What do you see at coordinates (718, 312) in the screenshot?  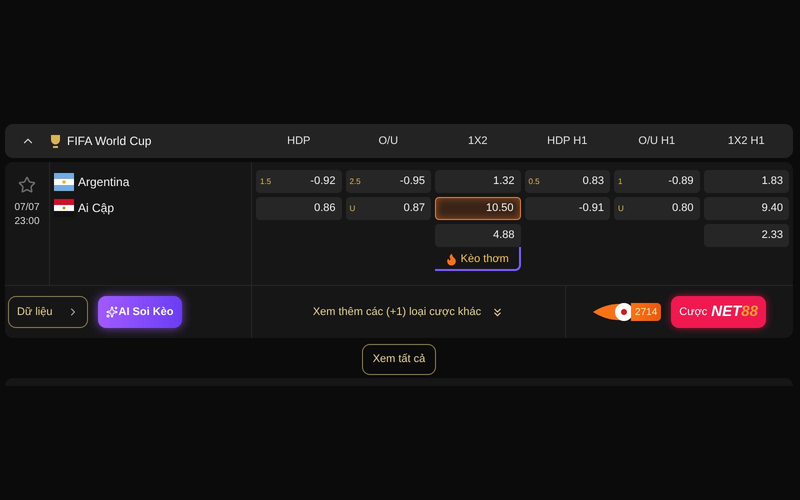 I see `bet-now-button: Cược NET88` at bounding box center [718, 312].